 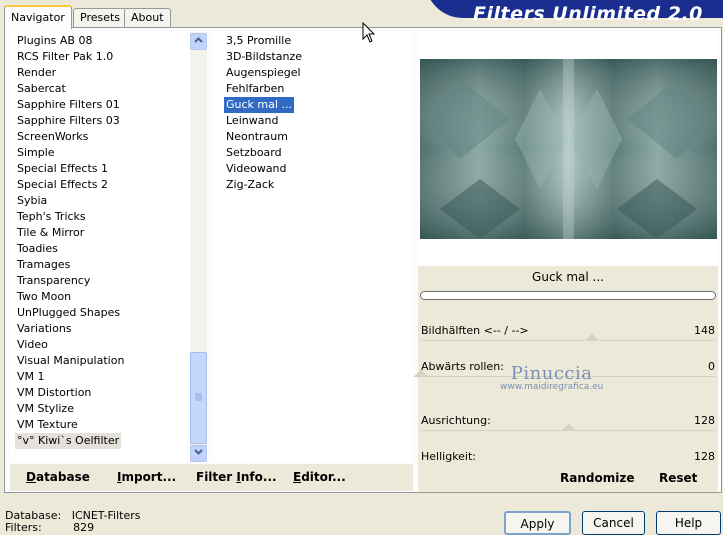 What do you see at coordinates (41, 89) in the screenshot?
I see `category-item: Sabercat` at bounding box center [41, 89].